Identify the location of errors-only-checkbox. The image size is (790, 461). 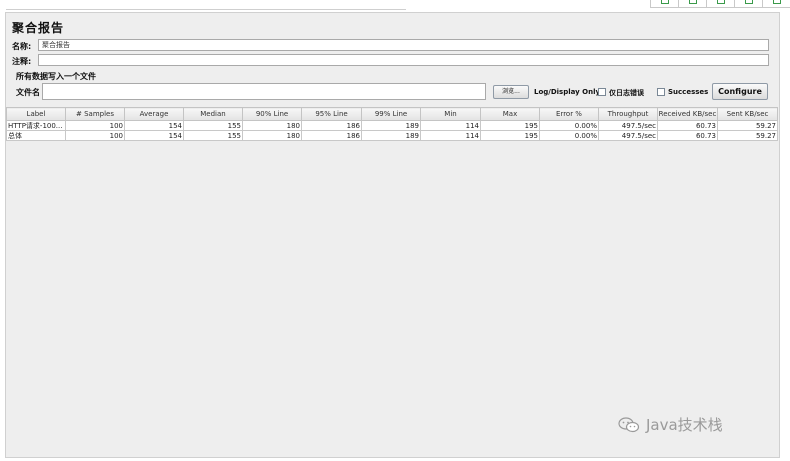
(602, 92).